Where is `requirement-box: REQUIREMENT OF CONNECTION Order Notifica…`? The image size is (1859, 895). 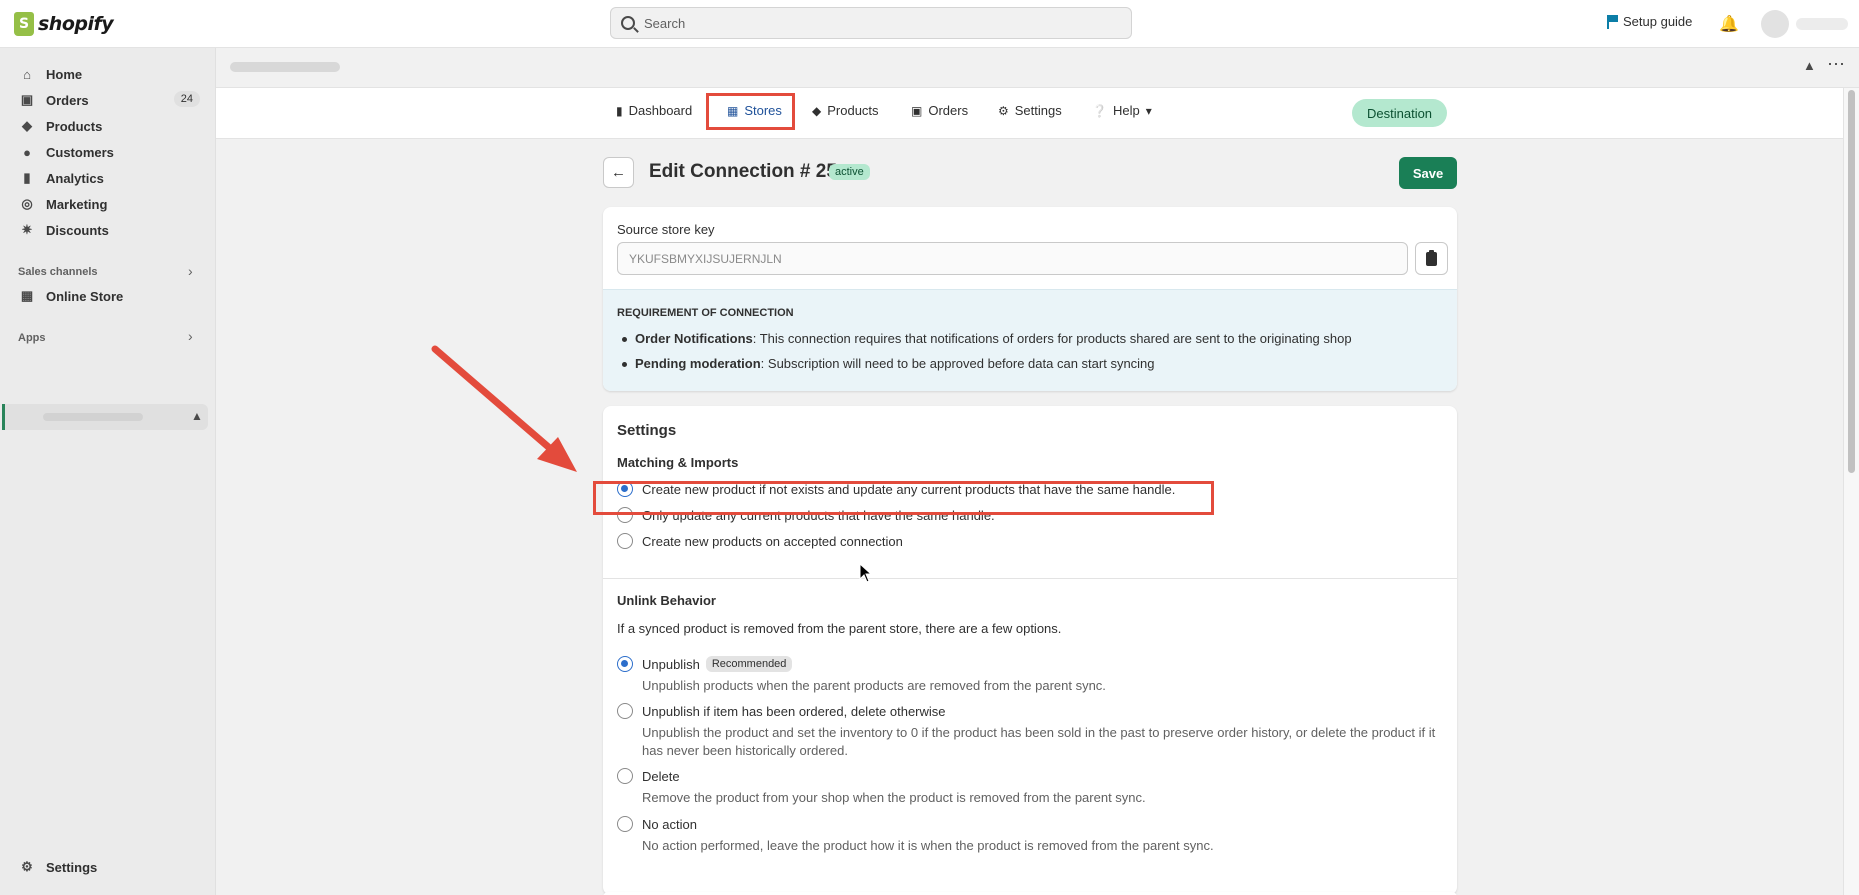 requirement-box: REQUIREMENT OF CONNECTION Order Notifica… is located at coordinates (1030, 340).